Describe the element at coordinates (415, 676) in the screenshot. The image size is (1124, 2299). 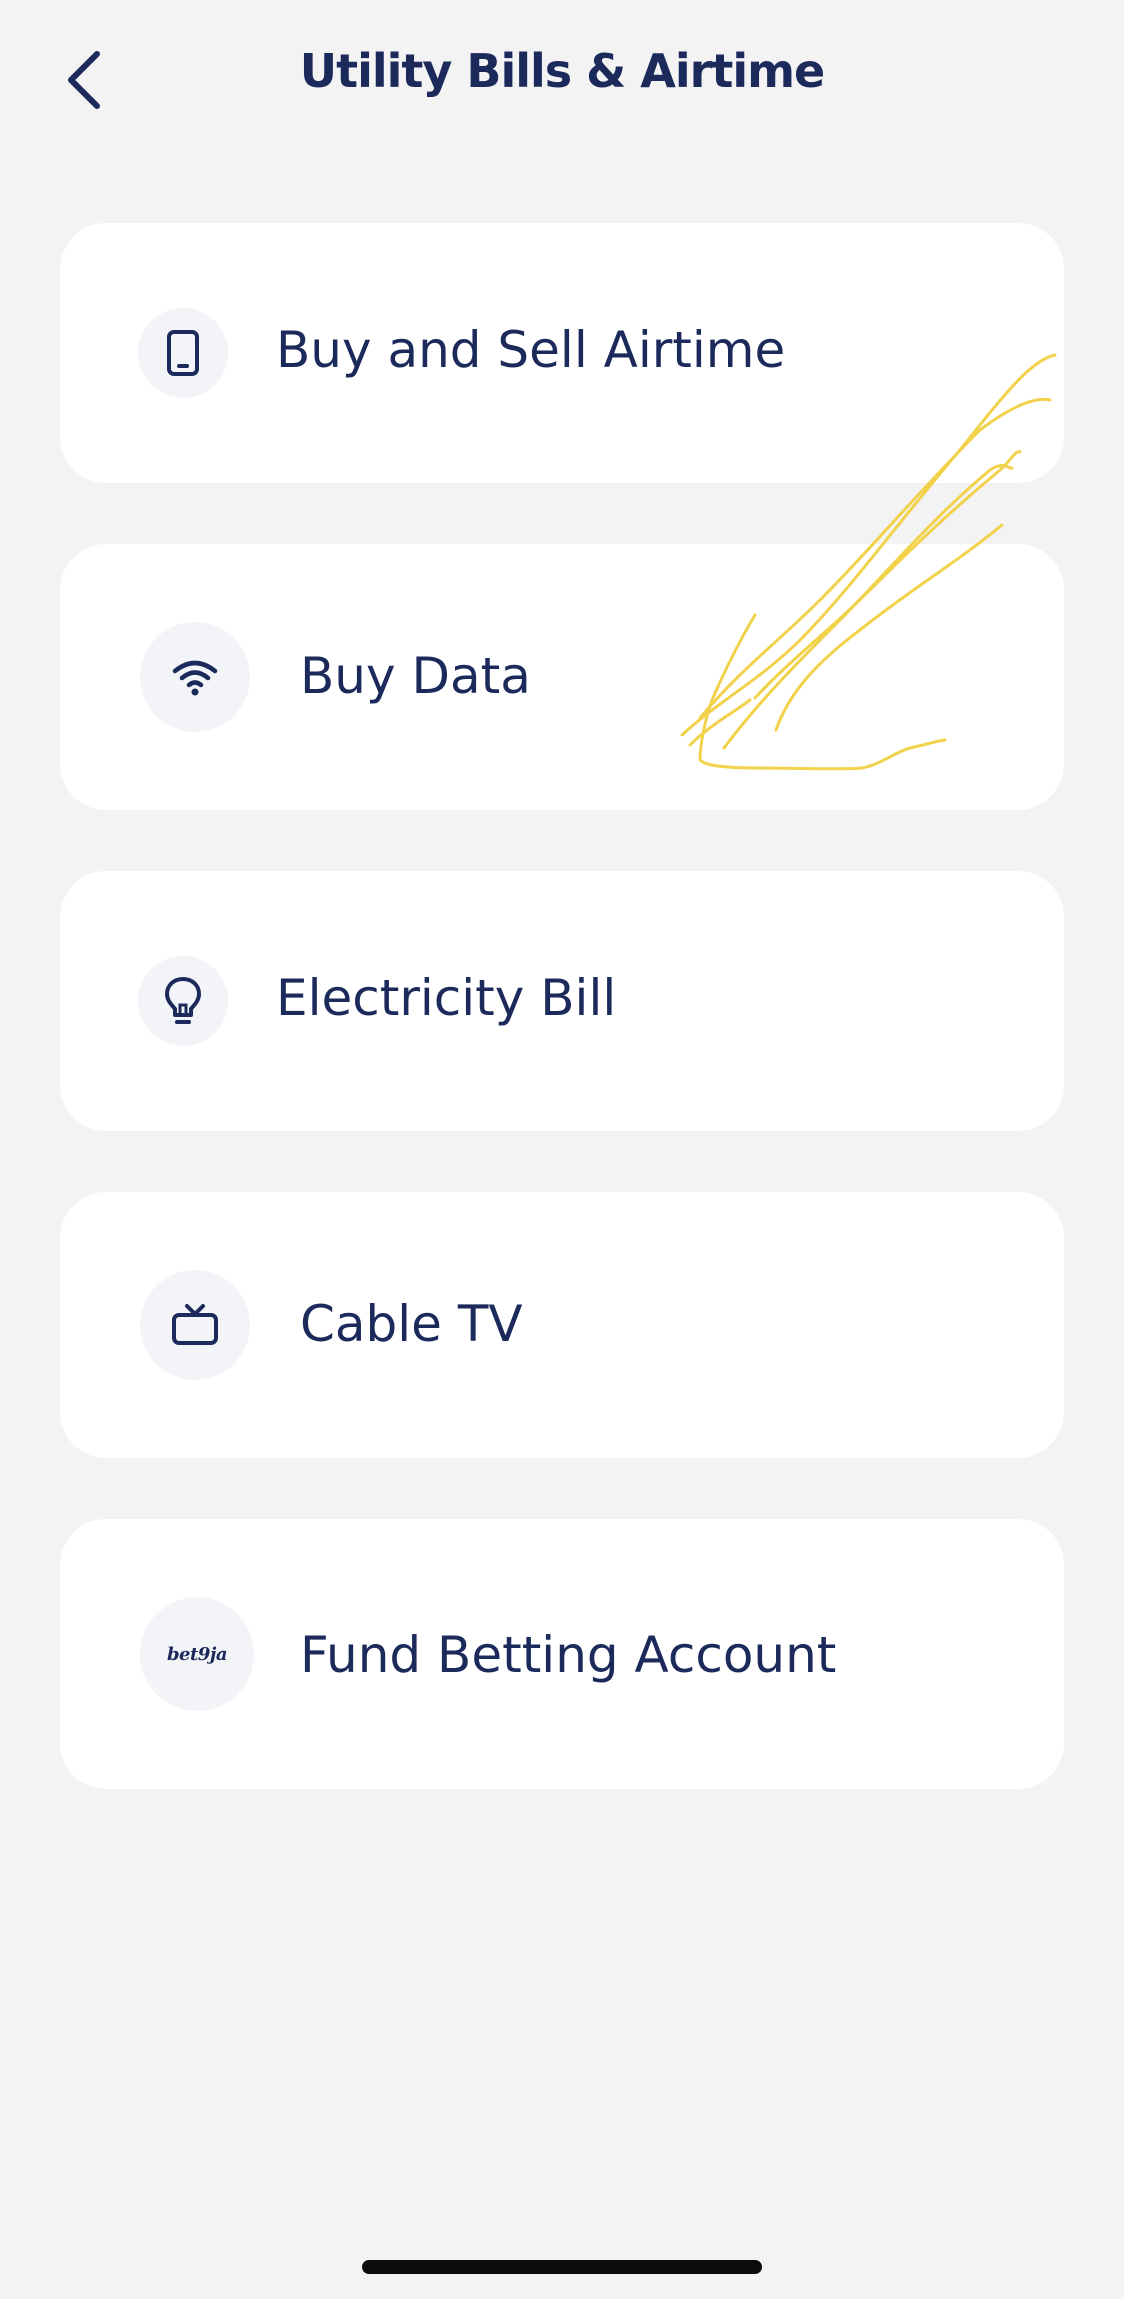
I see `service-label: Buy Data` at that location.